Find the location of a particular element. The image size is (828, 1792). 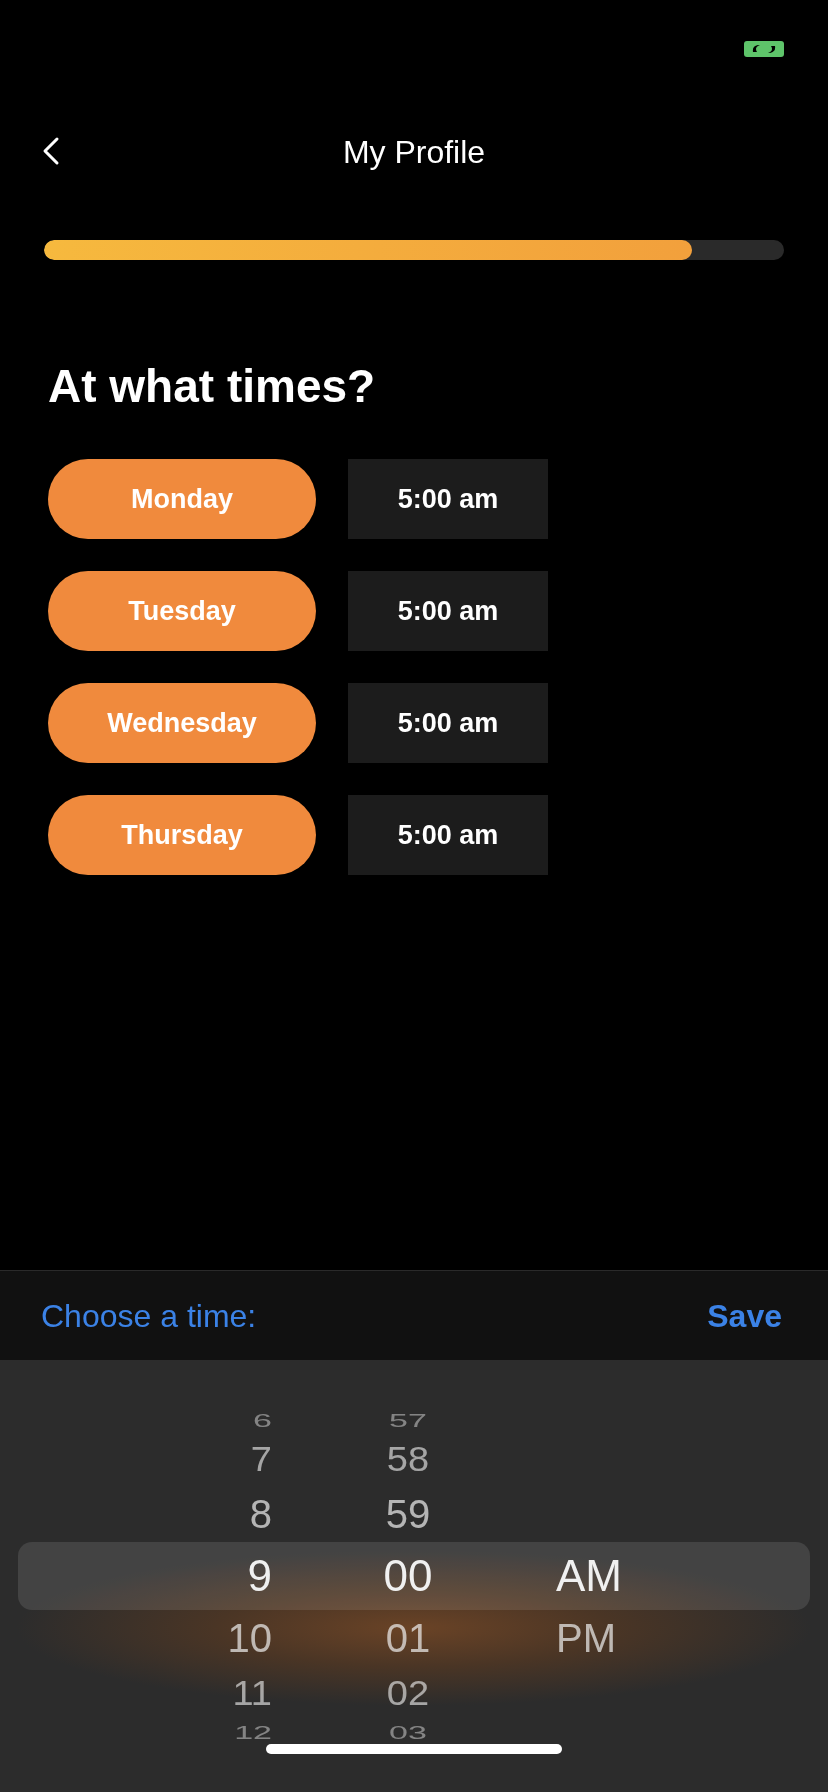

hour-option: 10 is located at coordinates (249, 1638).